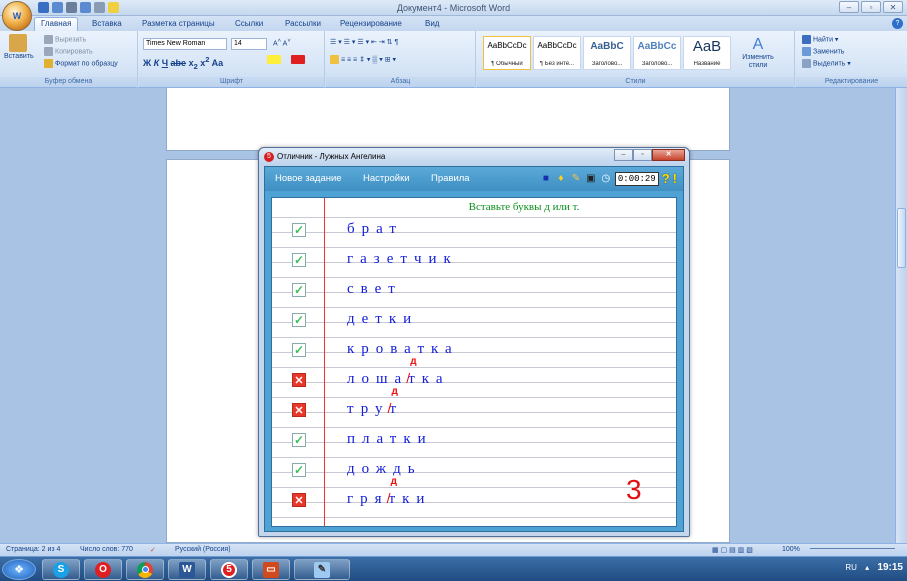 This screenshot has width=907, height=581. I want to click on taskbar-chrome, so click(145, 569).